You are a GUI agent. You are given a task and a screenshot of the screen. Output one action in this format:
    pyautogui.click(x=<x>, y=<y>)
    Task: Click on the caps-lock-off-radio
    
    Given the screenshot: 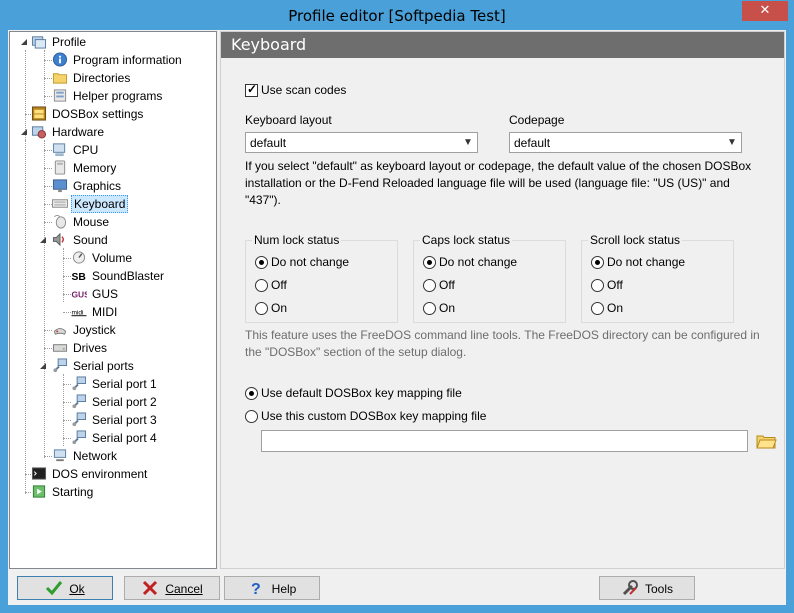 What is the action you would take?
    pyautogui.click(x=429, y=285)
    